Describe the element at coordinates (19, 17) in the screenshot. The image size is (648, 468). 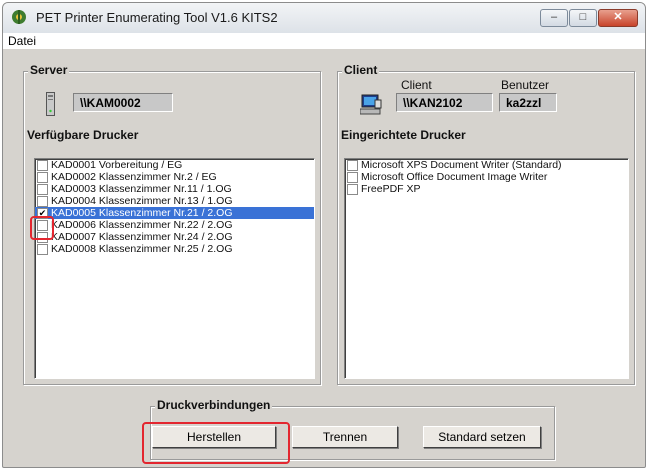
I see `app-icon` at that location.